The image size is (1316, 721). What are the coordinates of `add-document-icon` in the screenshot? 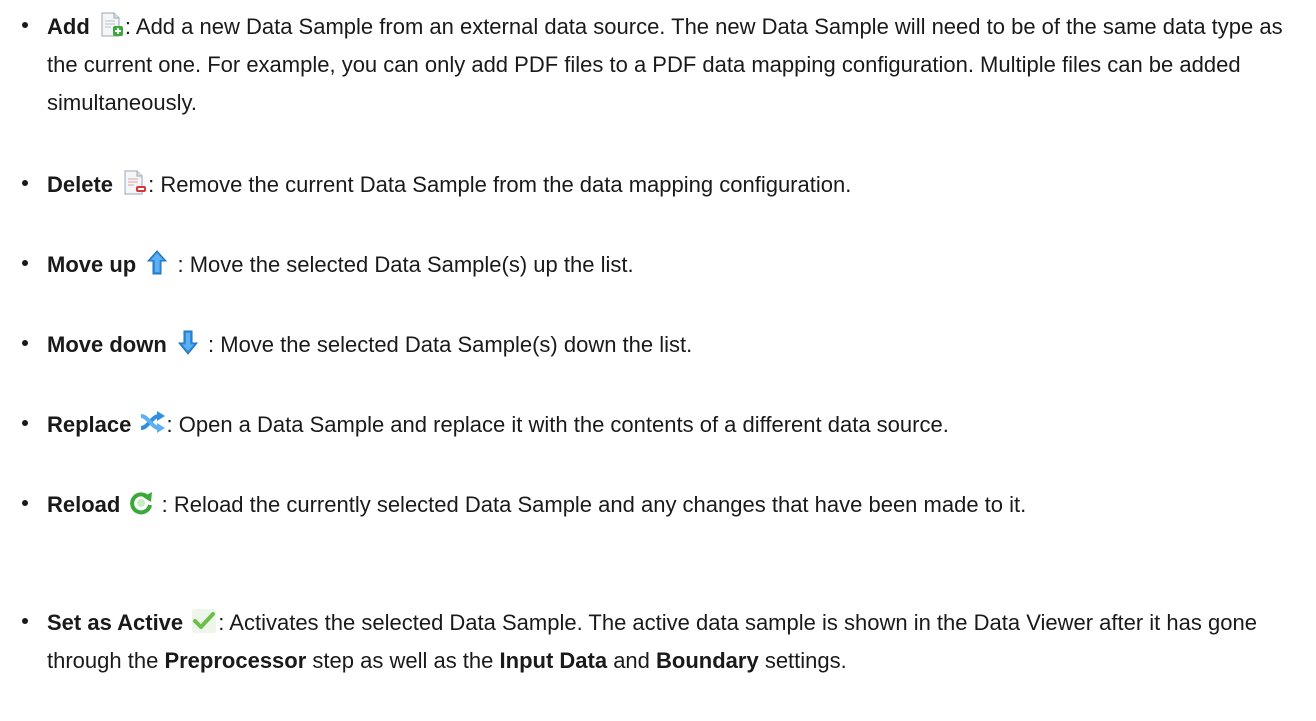 It's located at (111, 25).